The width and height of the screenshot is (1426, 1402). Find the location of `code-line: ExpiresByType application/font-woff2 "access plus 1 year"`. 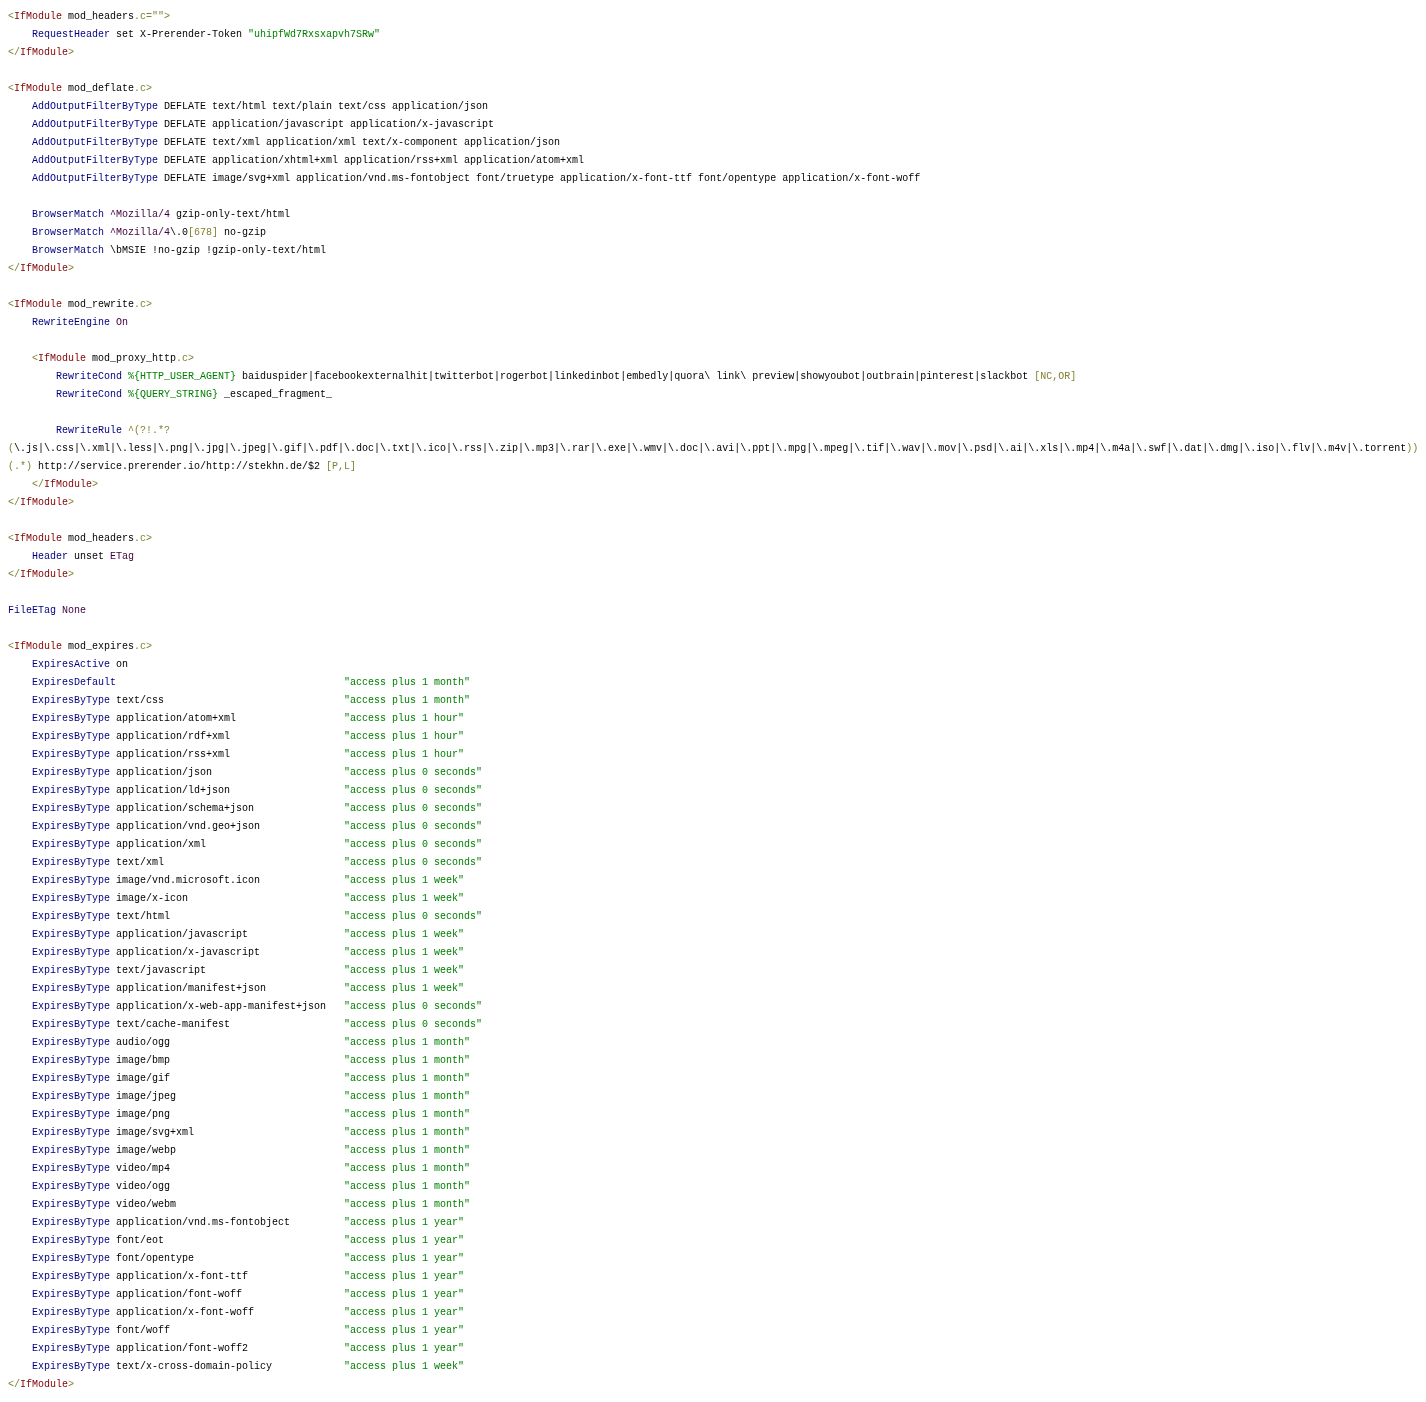

code-line: ExpiresByType application/font-woff2 "access plus 1 year" is located at coordinates (248, 1349).